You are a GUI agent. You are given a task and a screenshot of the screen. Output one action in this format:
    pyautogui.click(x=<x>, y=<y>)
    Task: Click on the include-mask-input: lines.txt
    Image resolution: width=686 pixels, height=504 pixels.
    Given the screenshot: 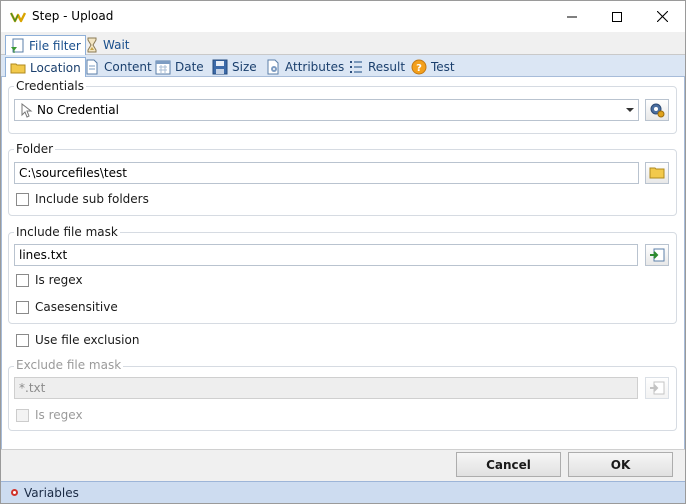 What is the action you would take?
    pyautogui.click(x=326, y=255)
    